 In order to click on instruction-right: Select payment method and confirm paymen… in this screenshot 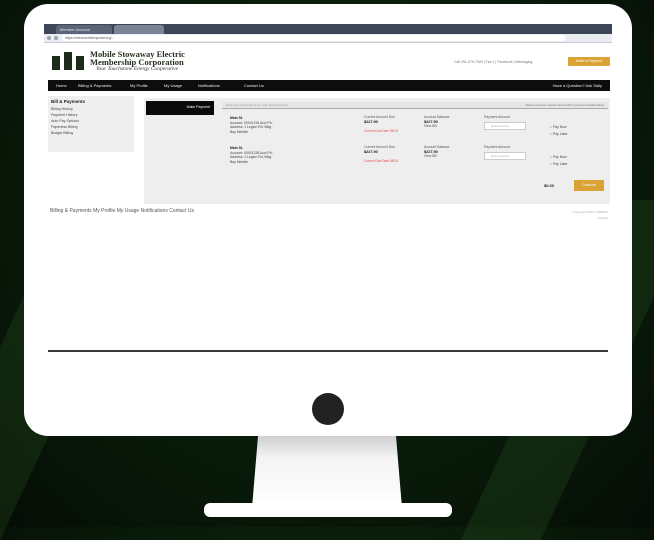, I will do `click(564, 105)`.